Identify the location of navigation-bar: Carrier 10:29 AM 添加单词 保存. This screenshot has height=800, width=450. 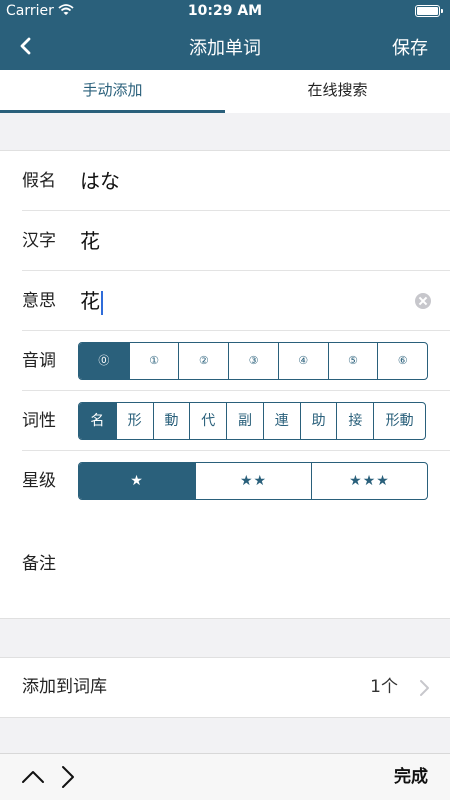
(225, 35).